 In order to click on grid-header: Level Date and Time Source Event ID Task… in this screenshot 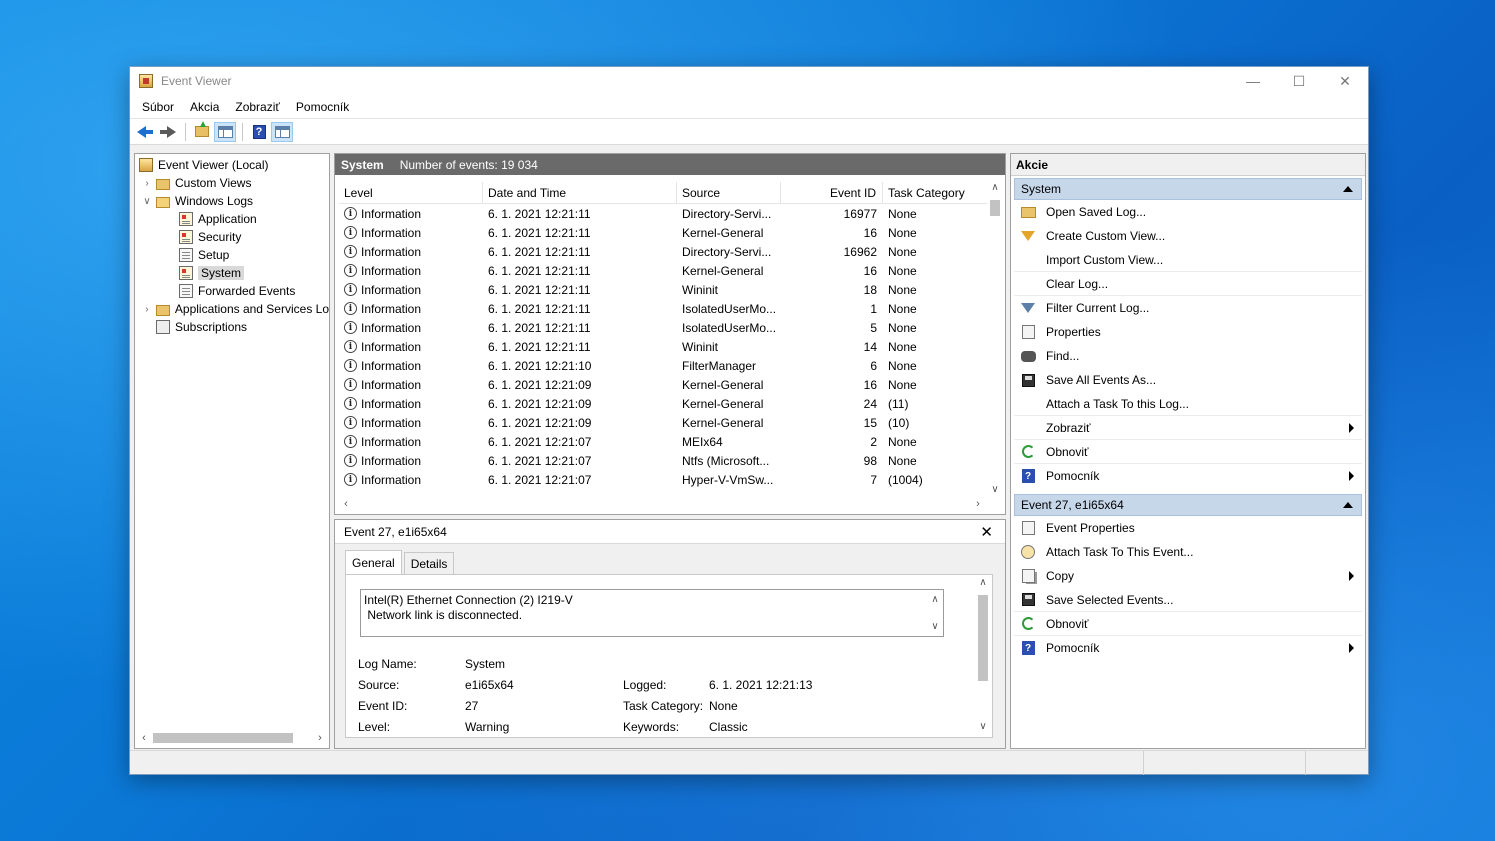, I will do `click(663, 193)`.